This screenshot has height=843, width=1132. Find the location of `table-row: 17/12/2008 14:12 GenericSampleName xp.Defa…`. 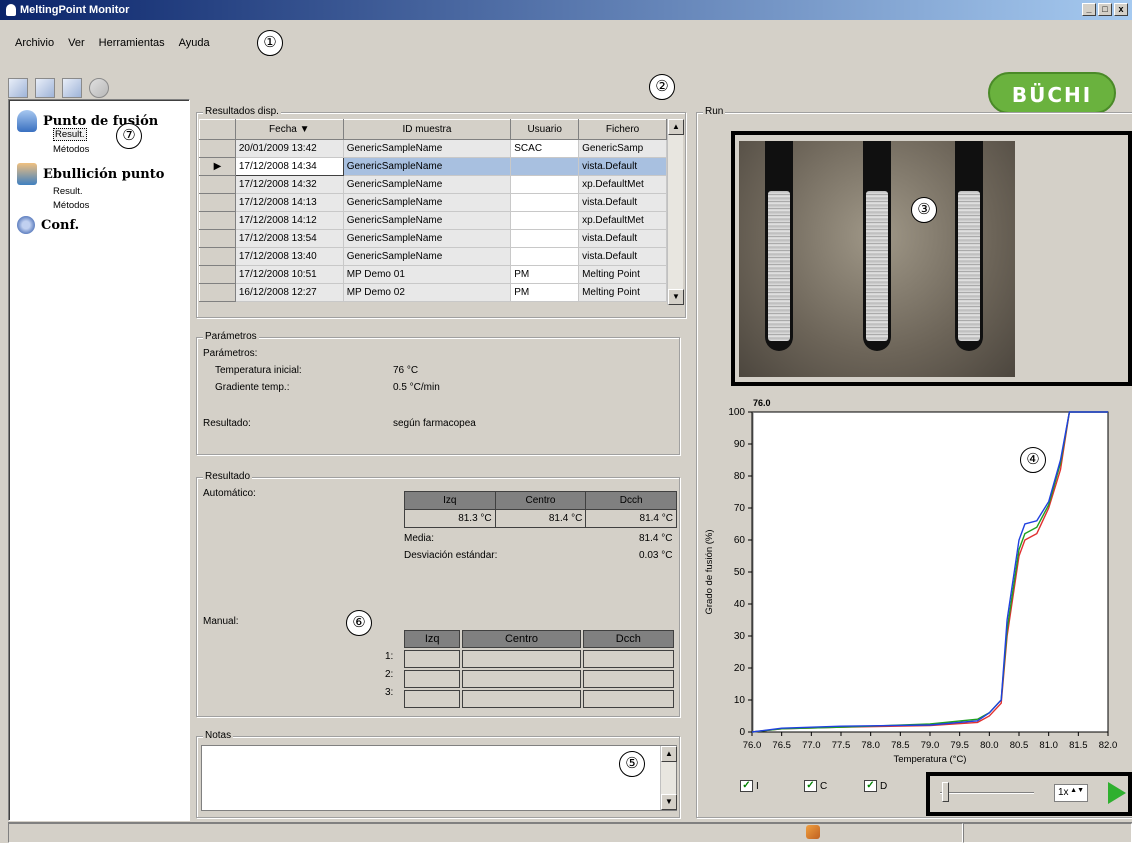

table-row: 17/12/2008 14:12 GenericSampleName xp.Defa… is located at coordinates (433, 220).